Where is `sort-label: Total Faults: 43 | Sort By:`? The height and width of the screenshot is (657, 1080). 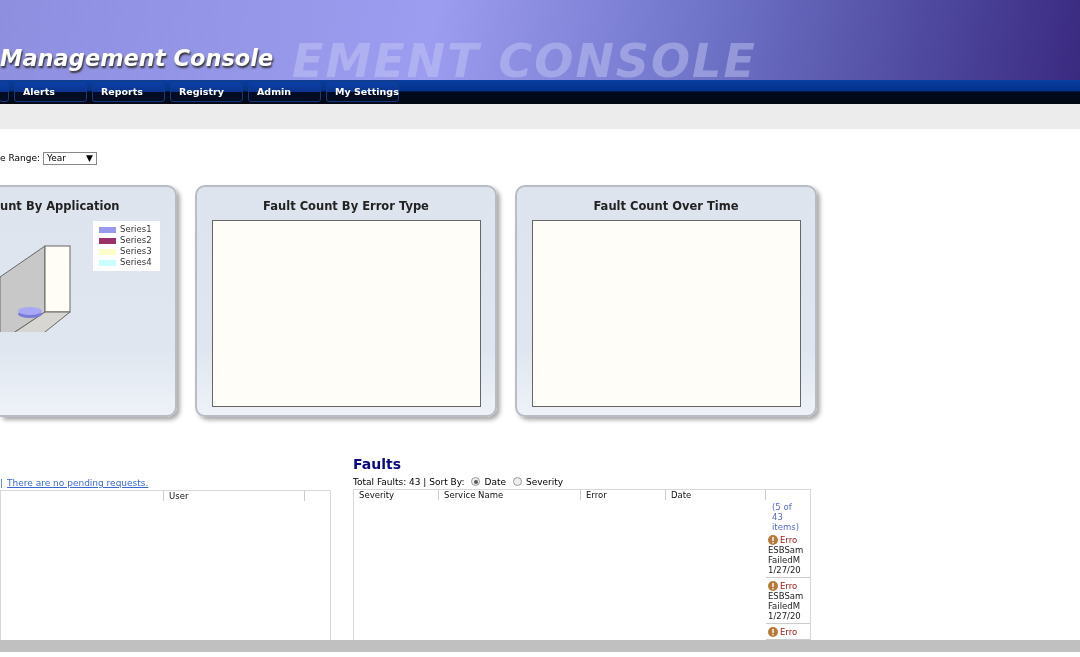
sort-label: Total Faults: 43 | Sort By: is located at coordinates (409, 481).